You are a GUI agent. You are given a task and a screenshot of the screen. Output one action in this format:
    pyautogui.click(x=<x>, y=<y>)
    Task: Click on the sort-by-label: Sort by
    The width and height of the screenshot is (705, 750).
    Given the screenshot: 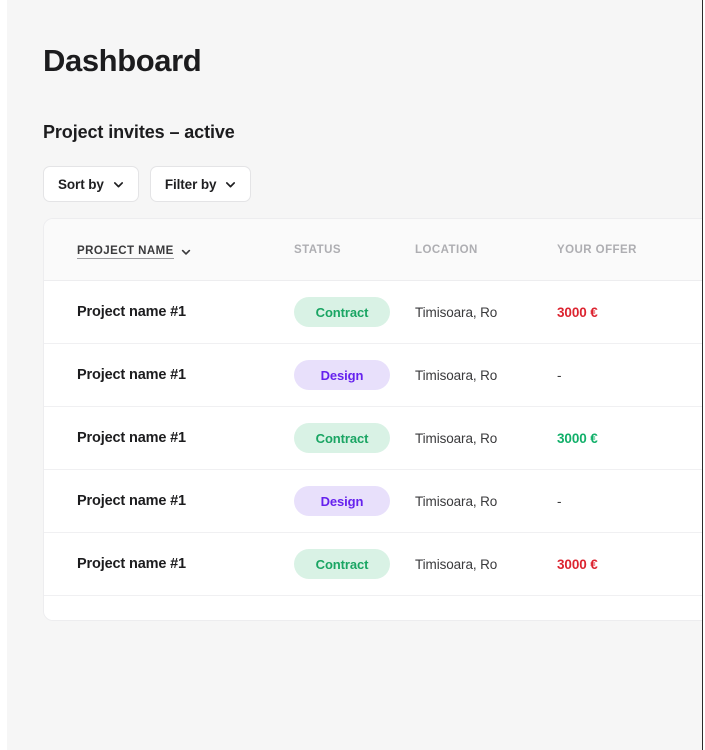 What is the action you would take?
    pyautogui.click(x=81, y=184)
    